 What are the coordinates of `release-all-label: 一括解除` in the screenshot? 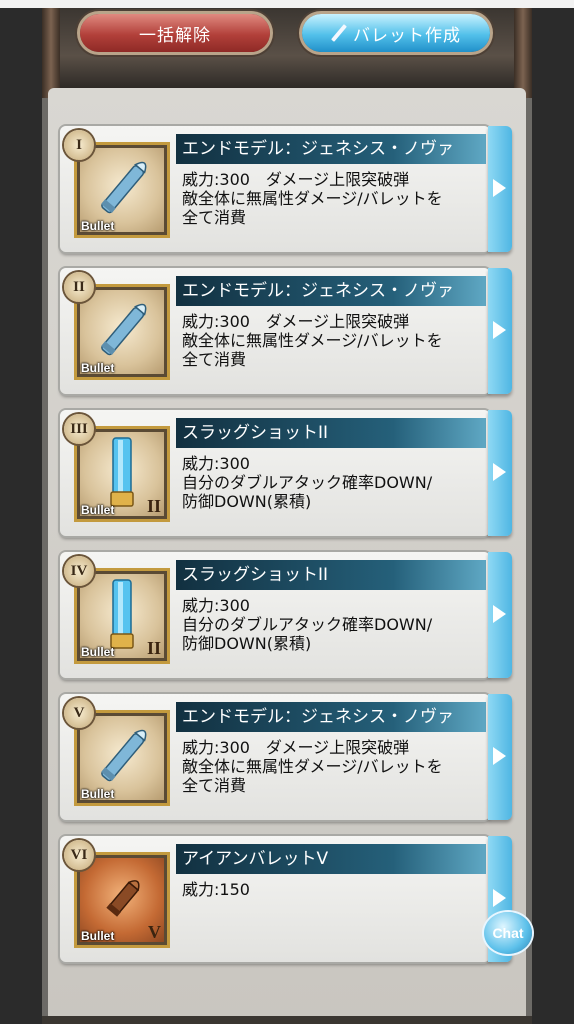 It's located at (175, 35).